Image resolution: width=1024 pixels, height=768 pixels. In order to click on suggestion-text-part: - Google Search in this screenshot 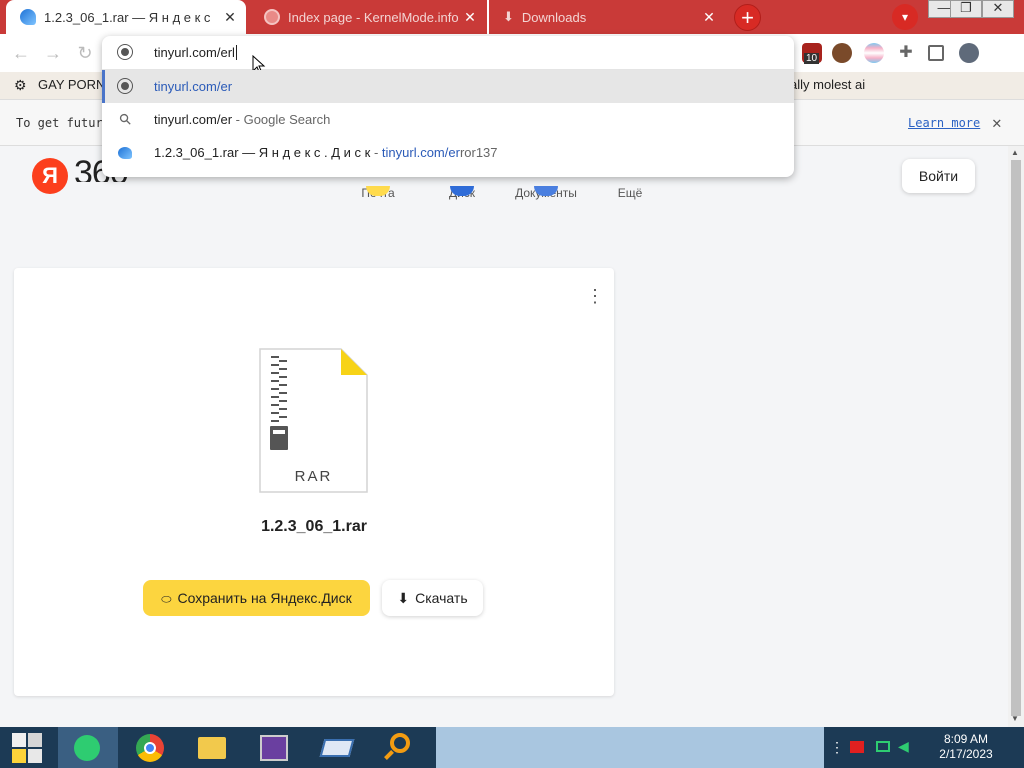, I will do `click(281, 119)`.